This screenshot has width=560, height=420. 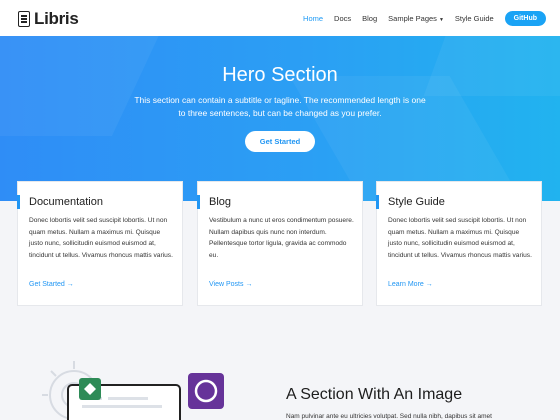 I want to click on card-link-view-posts: View Posts →, so click(x=230, y=284).